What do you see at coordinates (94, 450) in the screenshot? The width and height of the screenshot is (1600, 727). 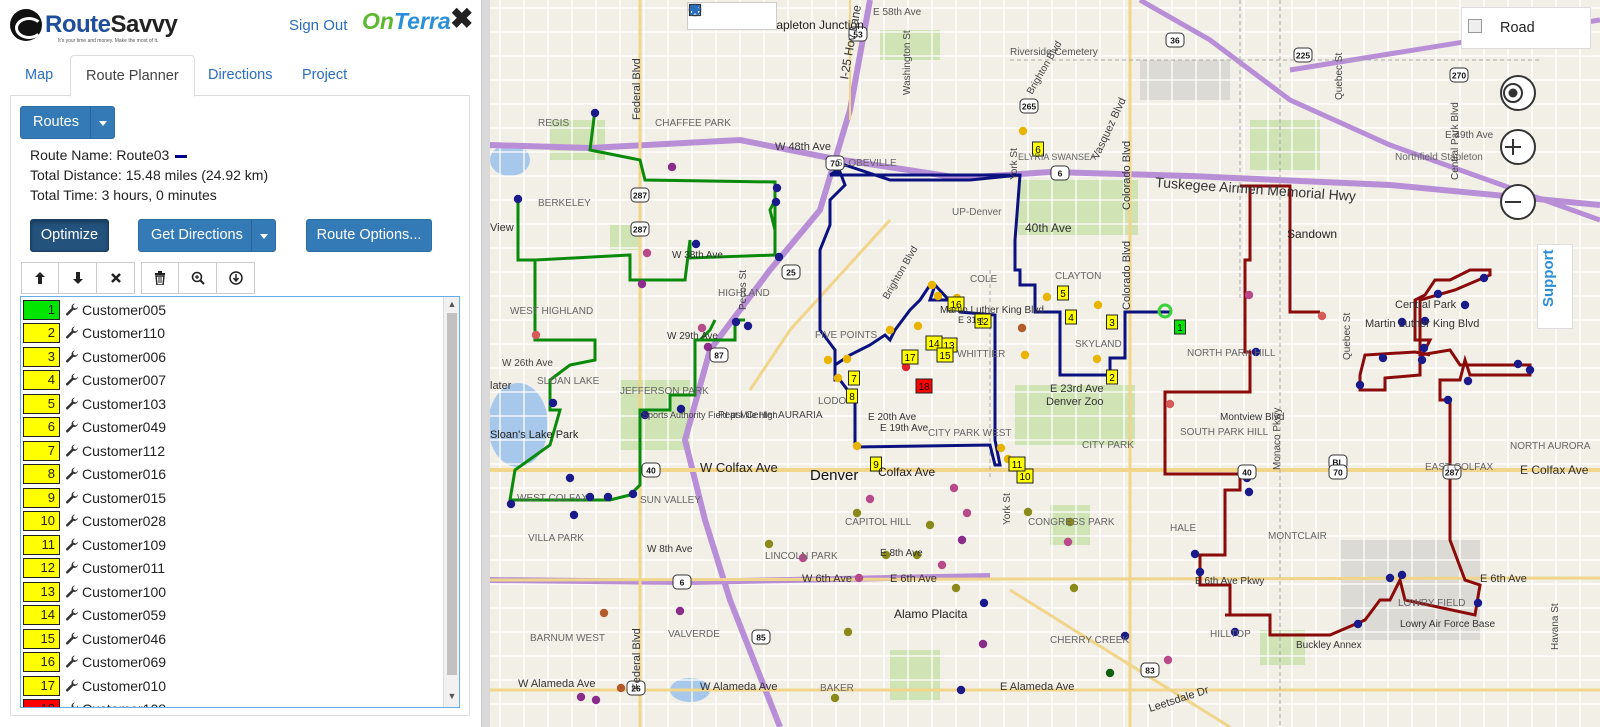 I see `list-item: 7 Customer112` at bounding box center [94, 450].